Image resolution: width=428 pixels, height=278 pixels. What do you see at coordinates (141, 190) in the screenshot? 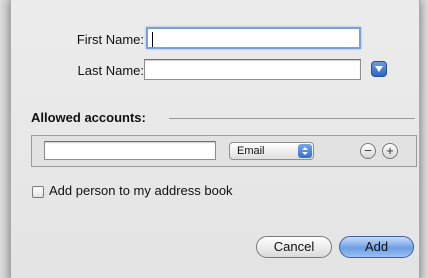
I see `add-to-address-book-label: Add person to my address book` at bounding box center [141, 190].